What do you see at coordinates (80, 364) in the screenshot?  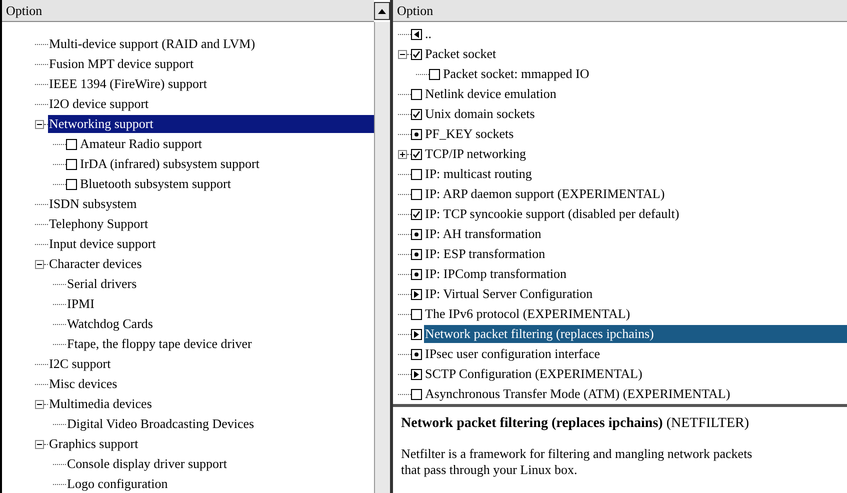 I see `tree-item: I2C support` at bounding box center [80, 364].